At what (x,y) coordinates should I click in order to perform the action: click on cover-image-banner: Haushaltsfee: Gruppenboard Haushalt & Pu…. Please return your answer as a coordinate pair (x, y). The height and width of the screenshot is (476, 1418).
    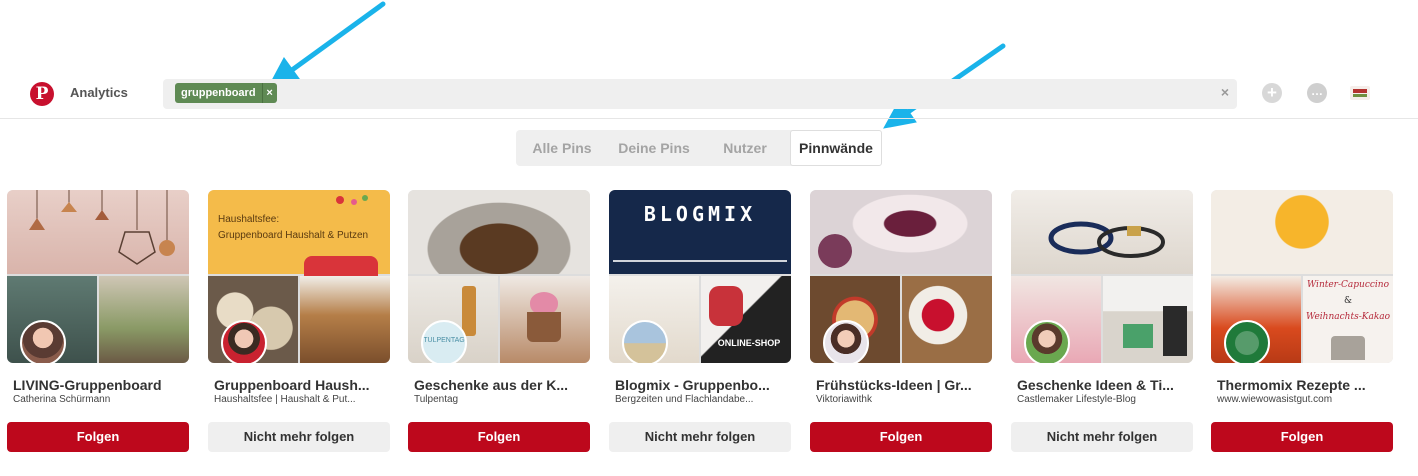
    Looking at the image, I should click on (299, 233).